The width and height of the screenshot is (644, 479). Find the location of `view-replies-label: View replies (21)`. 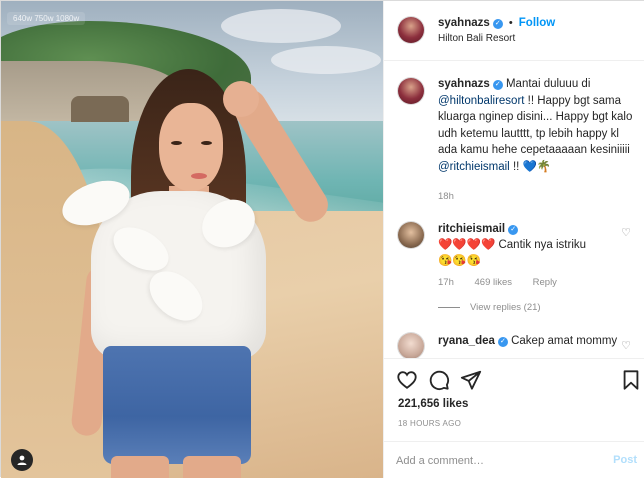

view-replies-label: View replies (21) is located at coordinates (505, 307).